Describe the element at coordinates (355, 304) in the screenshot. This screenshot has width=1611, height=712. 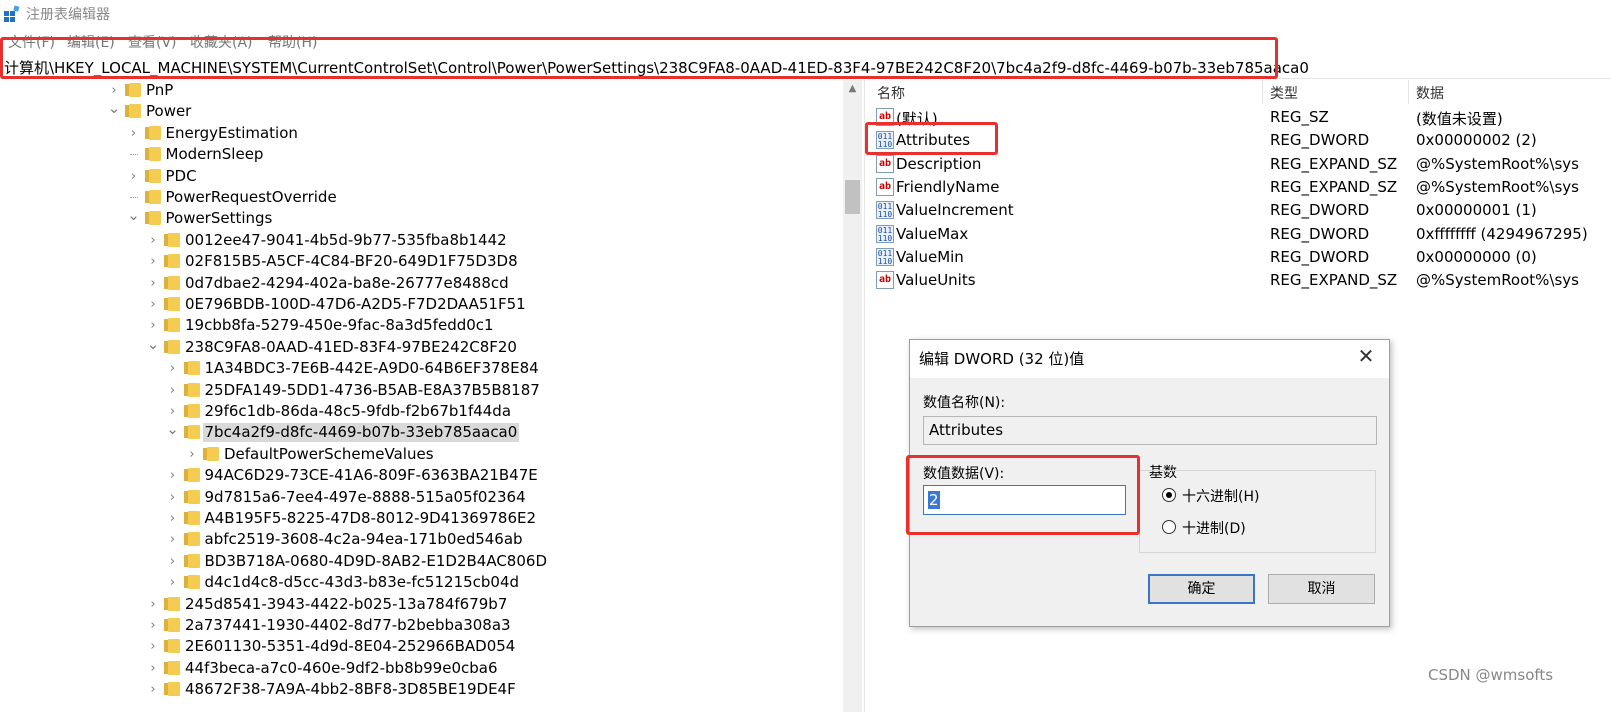
I see `tree-node-label: 0E796BDB-100D-47D6-A2D5-F7D2DAA51F51` at that location.